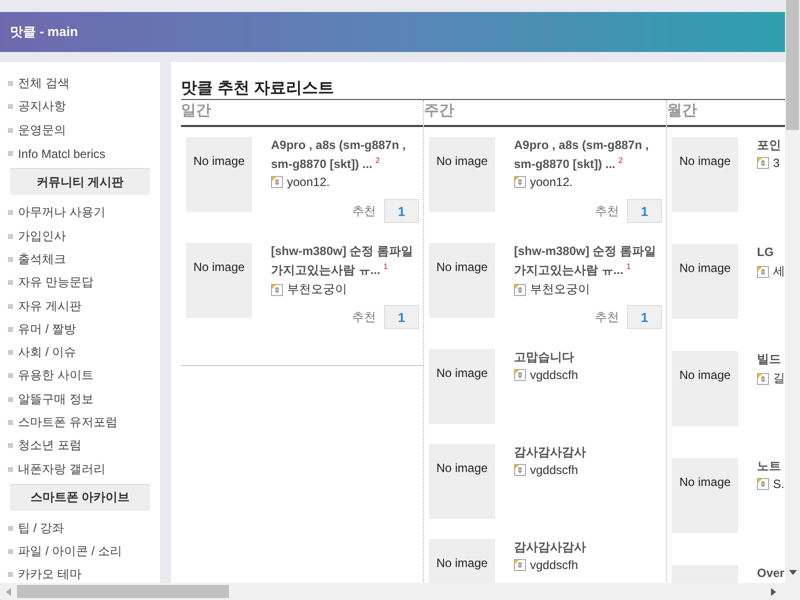 Image resolution: width=800 pixels, height=600 pixels. Describe the element at coordinates (545, 113) in the screenshot. I see `column-heading: 주간` at that location.